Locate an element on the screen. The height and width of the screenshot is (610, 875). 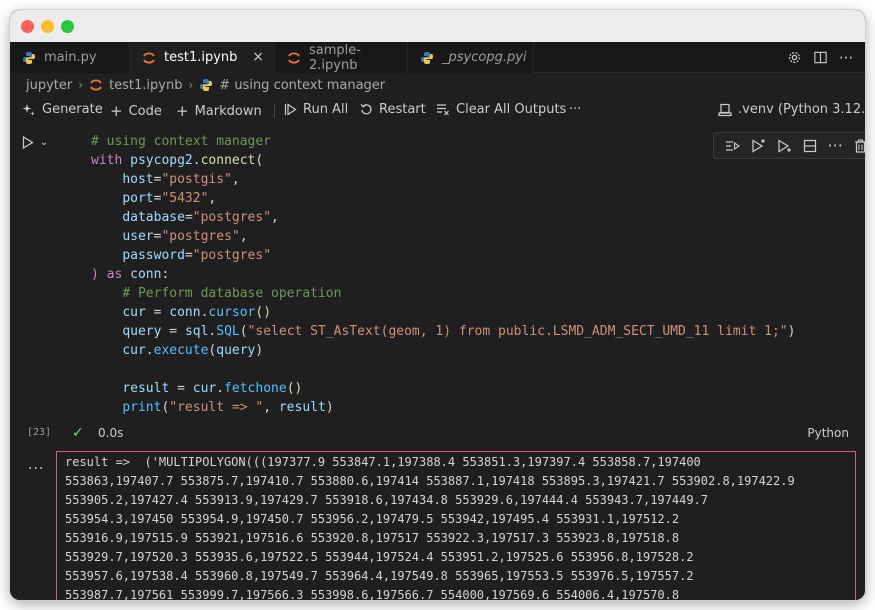
code-line: ) as conn: is located at coordinates (130, 274).